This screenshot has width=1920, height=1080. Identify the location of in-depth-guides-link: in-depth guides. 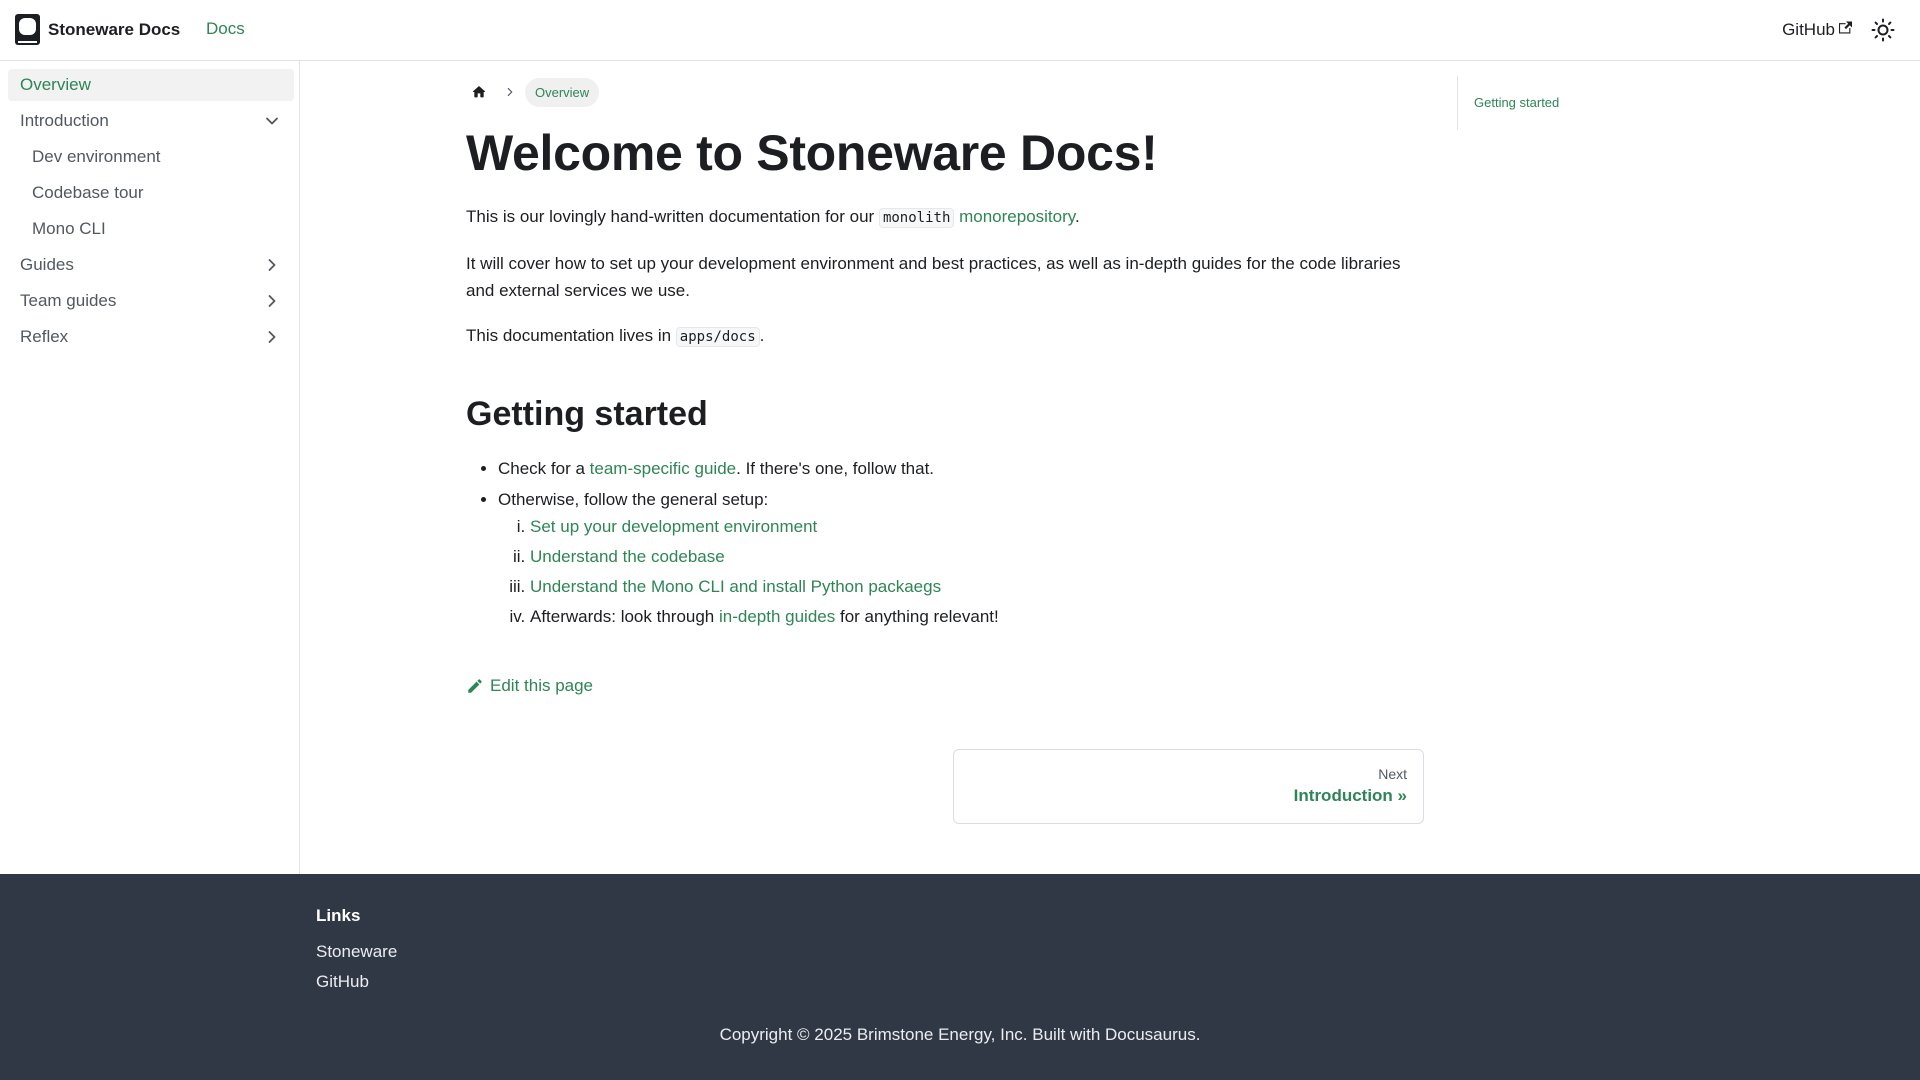
(777, 616).